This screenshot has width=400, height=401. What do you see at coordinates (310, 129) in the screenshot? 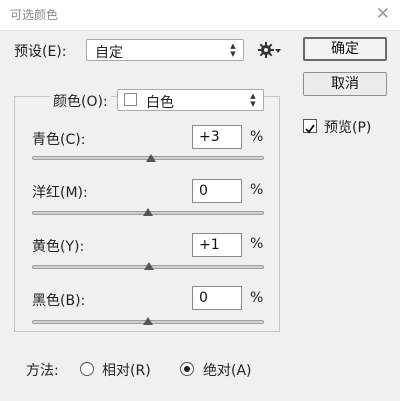
I see `checkmark-icon` at bounding box center [310, 129].